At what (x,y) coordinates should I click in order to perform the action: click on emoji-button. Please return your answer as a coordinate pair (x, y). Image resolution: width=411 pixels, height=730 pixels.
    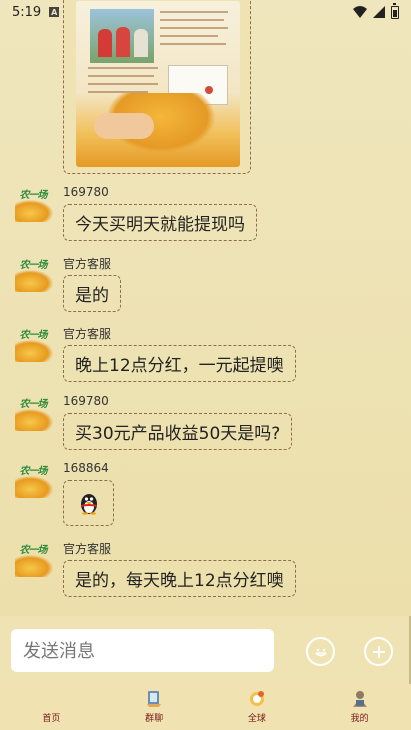
    Looking at the image, I should click on (320, 651).